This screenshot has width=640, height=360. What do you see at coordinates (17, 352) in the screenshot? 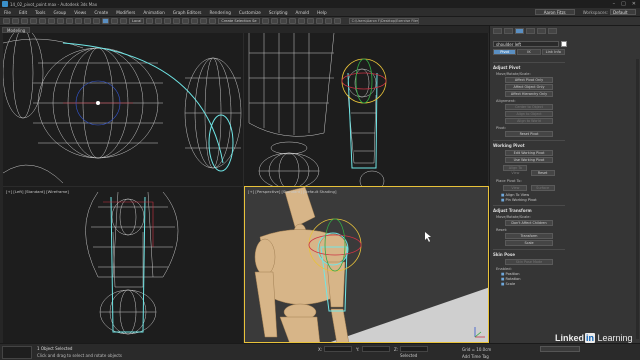
I see `maxscript-listener` at bounding box center [17, 352].